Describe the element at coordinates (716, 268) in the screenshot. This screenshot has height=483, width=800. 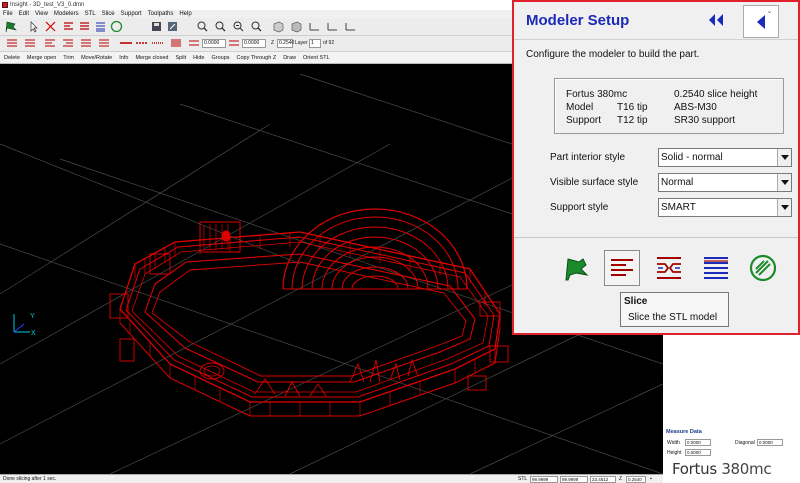
I see `create-toolpaths-button` at that location.